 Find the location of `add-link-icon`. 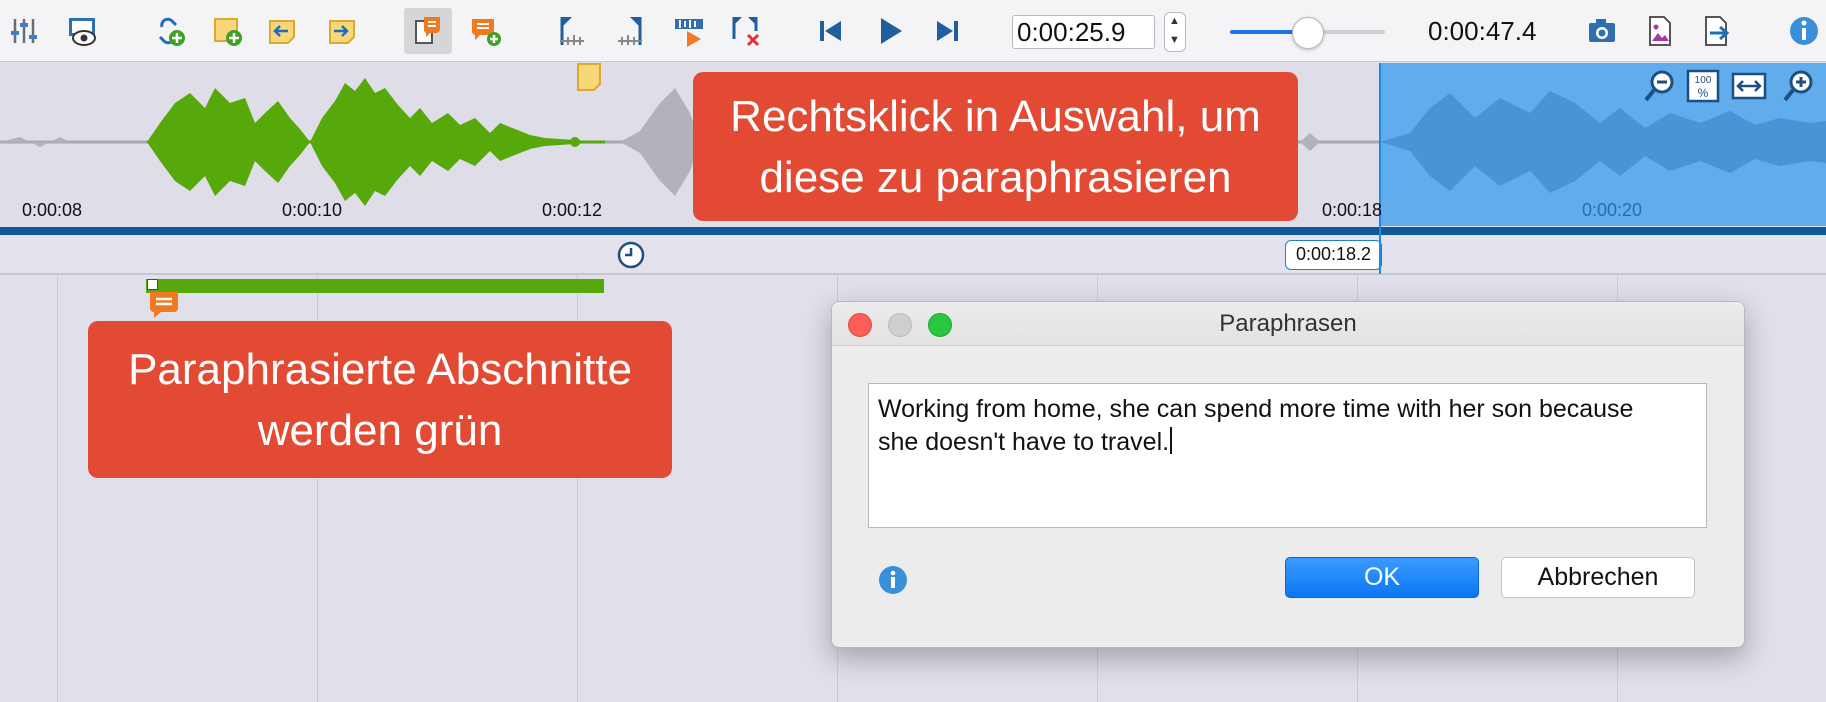

add-link-icon is located at coordinates (170, 31).